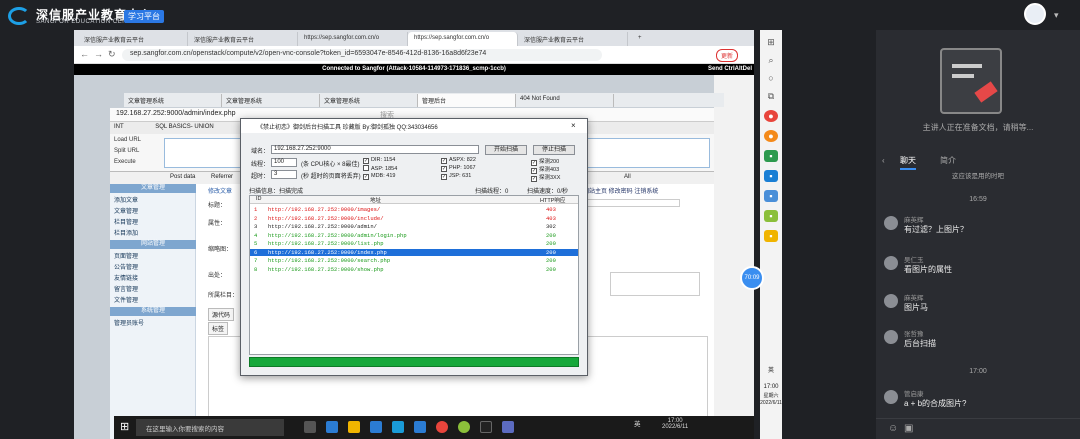 This screenshot has width=1080, height=439. I want to click on chrome-tab: https://sep.sangfor.com.cn/o, so click(353, 39).